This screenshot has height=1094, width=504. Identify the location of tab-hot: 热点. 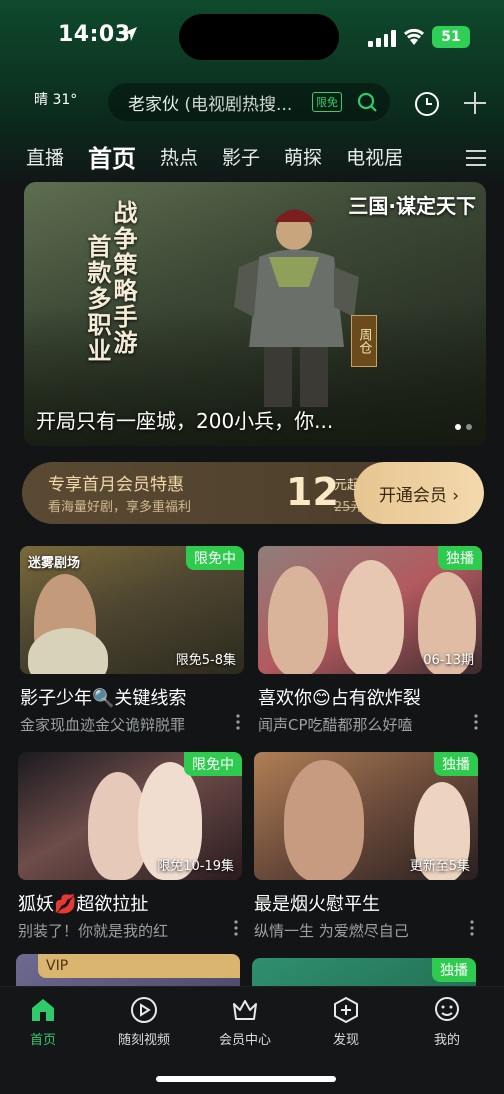
(179, 156).